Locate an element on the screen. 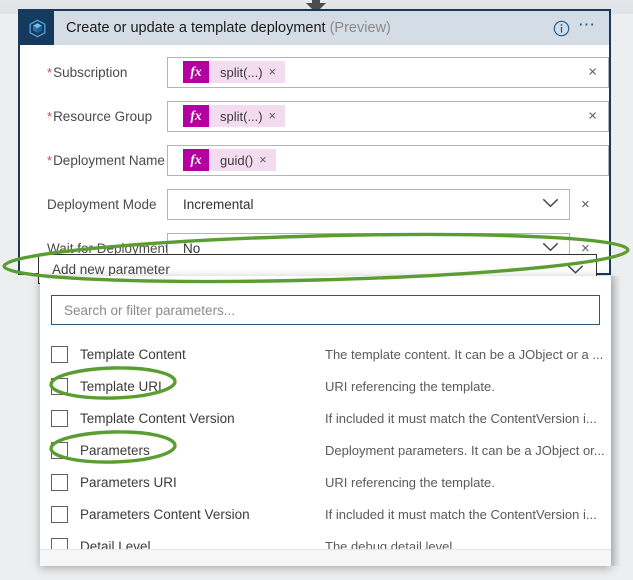  field-row-deployment-name: *Deployment Name fx guid() × is located at coordinates (314, 160).